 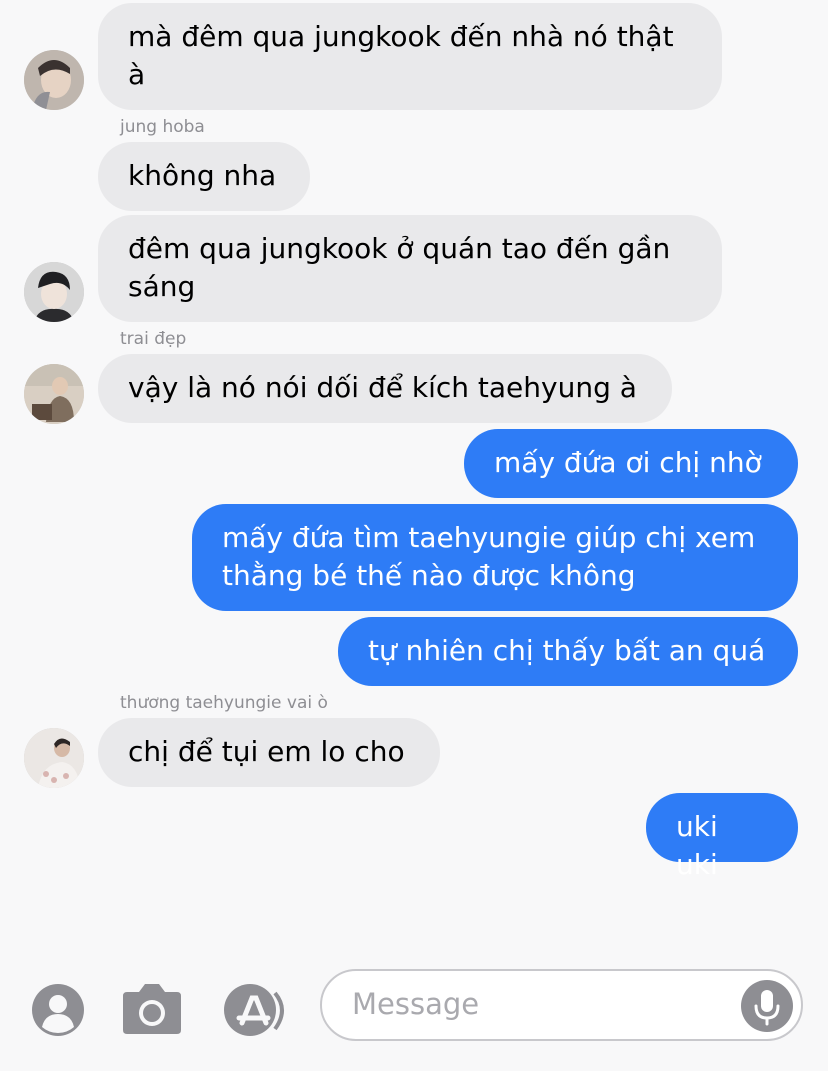 I want to click on camera-icon, so click(x=152, y=1011).